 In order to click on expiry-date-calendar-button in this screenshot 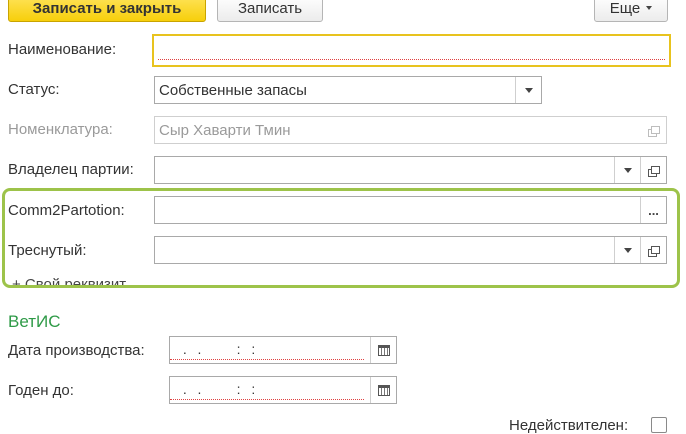, I will do `click(383, 390)`.